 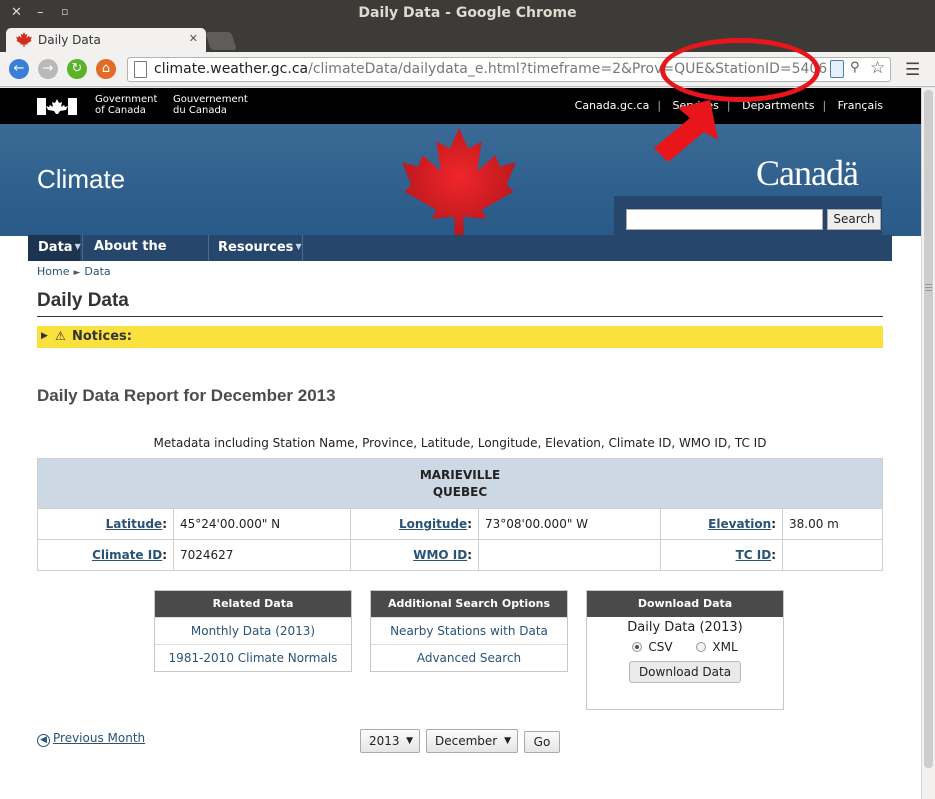 I want to click on page-gutter-left, so click(x=14, y=517).